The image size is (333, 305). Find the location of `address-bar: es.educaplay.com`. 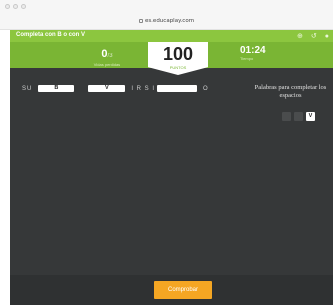

address-bar: es.educaplay.com is located at coordinates (166, 21).